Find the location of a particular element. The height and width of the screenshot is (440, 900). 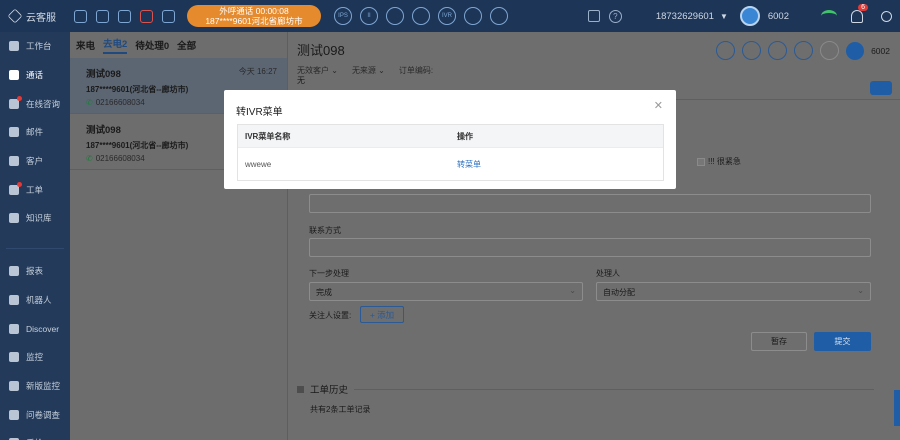

sidebar-item-label: 客户 is located at coordinates (35, 161).